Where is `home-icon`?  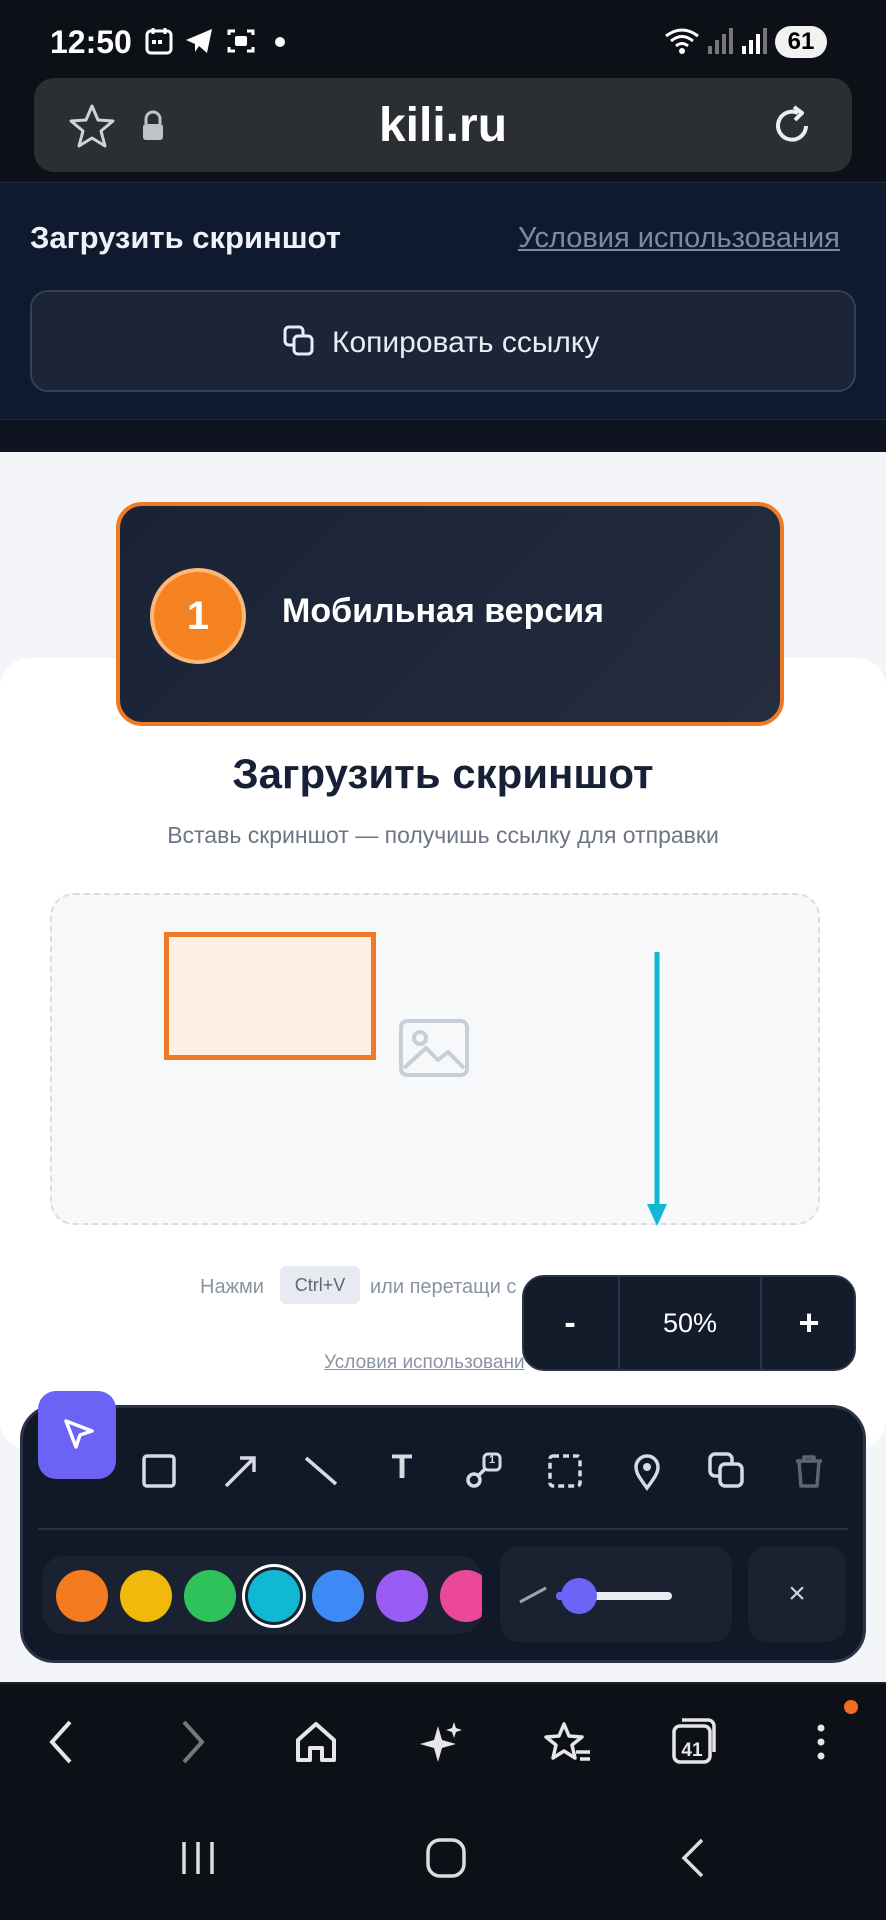
home-icon is located at coordinates (316, 1742).